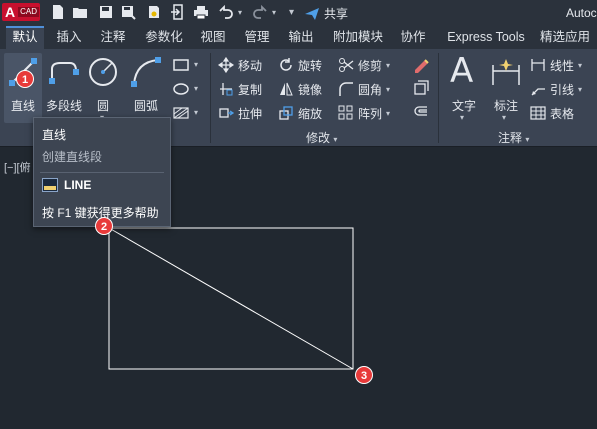  What do you see at coordinates (538, 65) in the screenshot?
I see `linear-icon` at bounding box center [538, 65].